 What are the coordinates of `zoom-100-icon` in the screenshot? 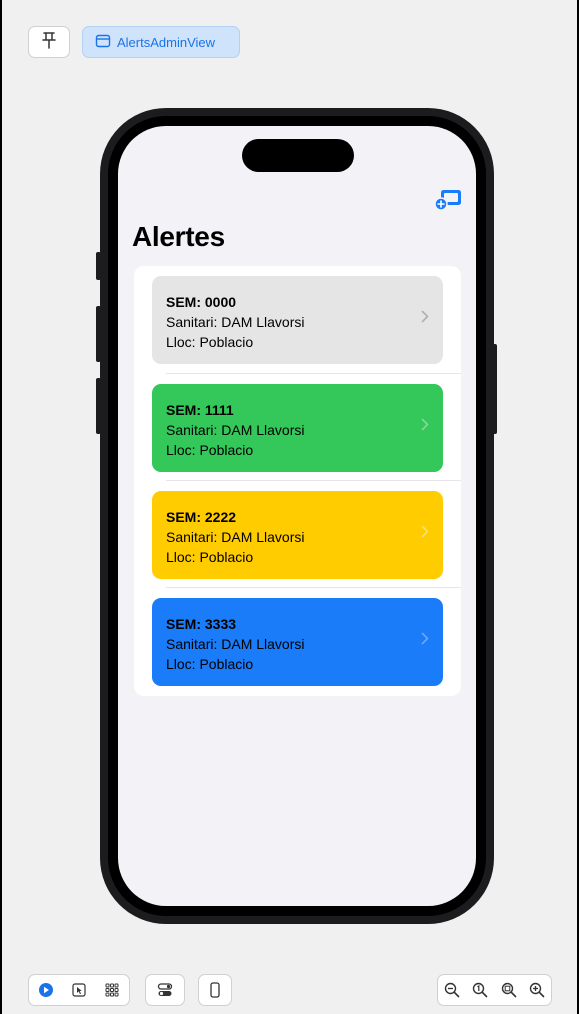 It's located at (480, 990).